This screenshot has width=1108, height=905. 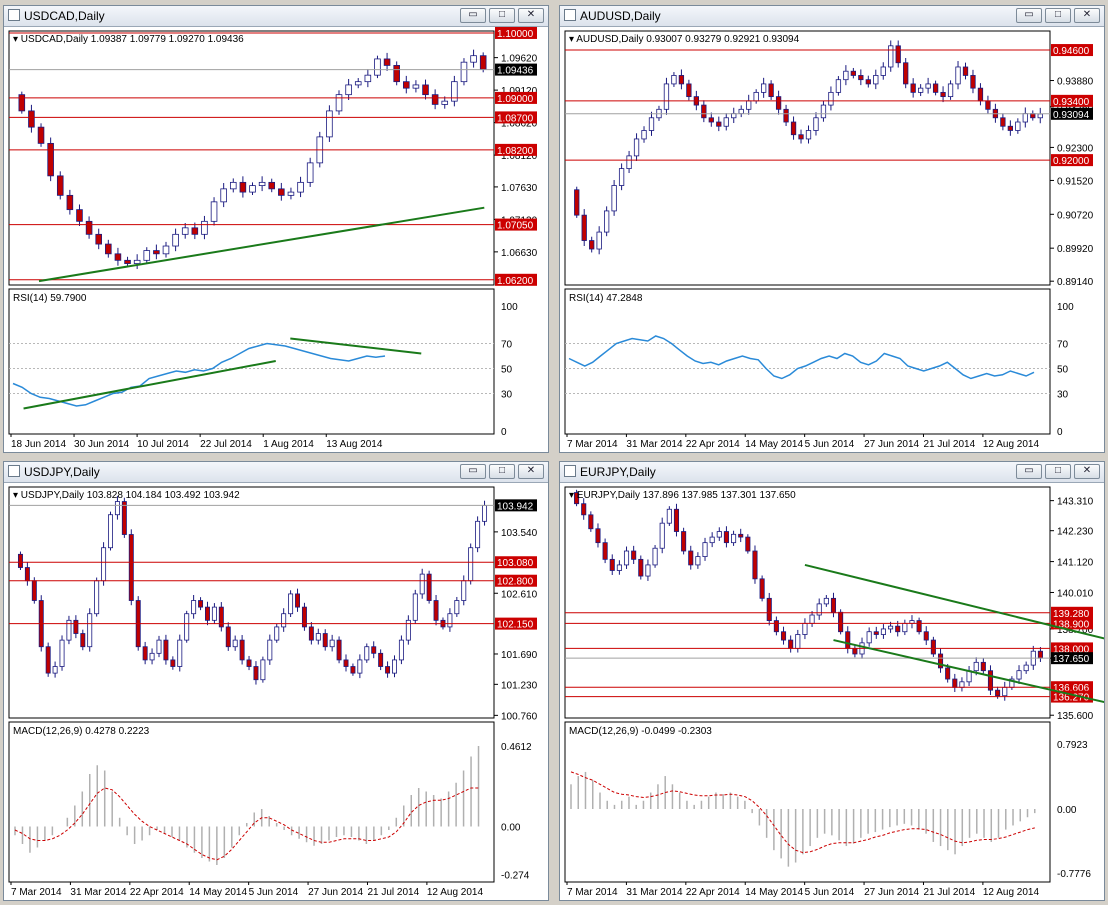 What do you see at coordinates (606, 298) in the screenshot?
I see `indicator-legend: RSI(14) 47.2848` at bounding box center [606, 298].